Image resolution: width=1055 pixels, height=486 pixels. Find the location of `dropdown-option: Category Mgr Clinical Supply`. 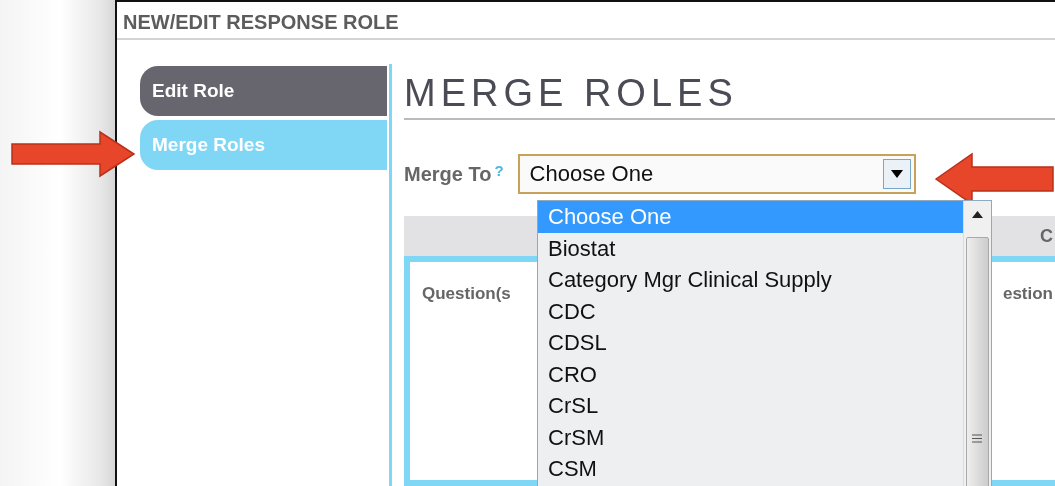

dropdown-option: Category Mgr Clinical Supply is located at coordinates (750, 280).